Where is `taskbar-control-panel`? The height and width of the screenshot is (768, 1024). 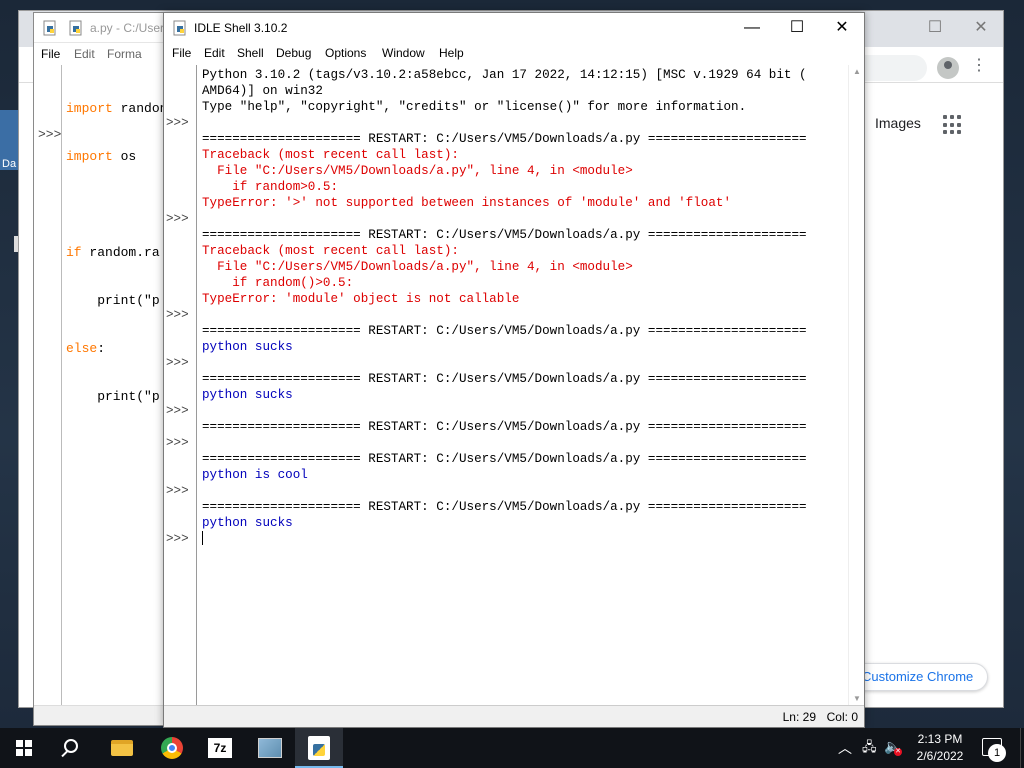 taskbar-control-panel is located at coordinates (270, 748).